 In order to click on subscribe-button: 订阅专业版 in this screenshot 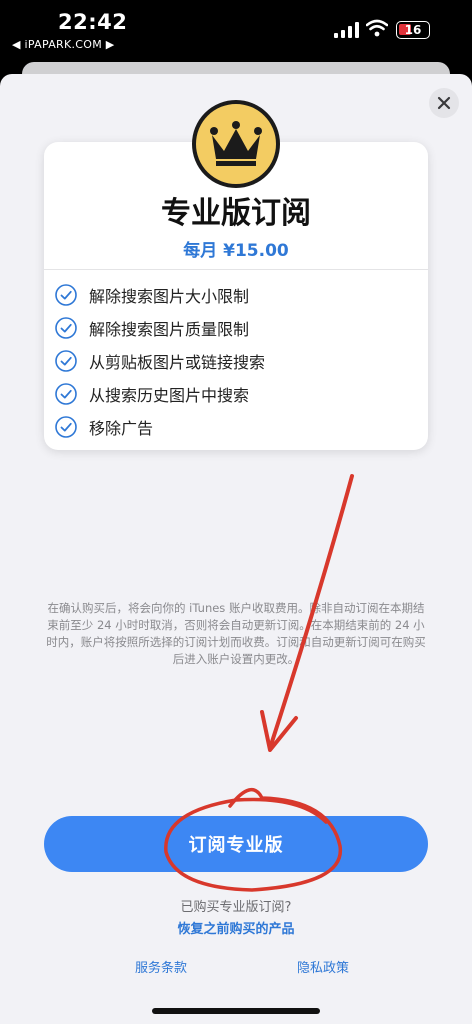, I will do `click(236, 844)`.